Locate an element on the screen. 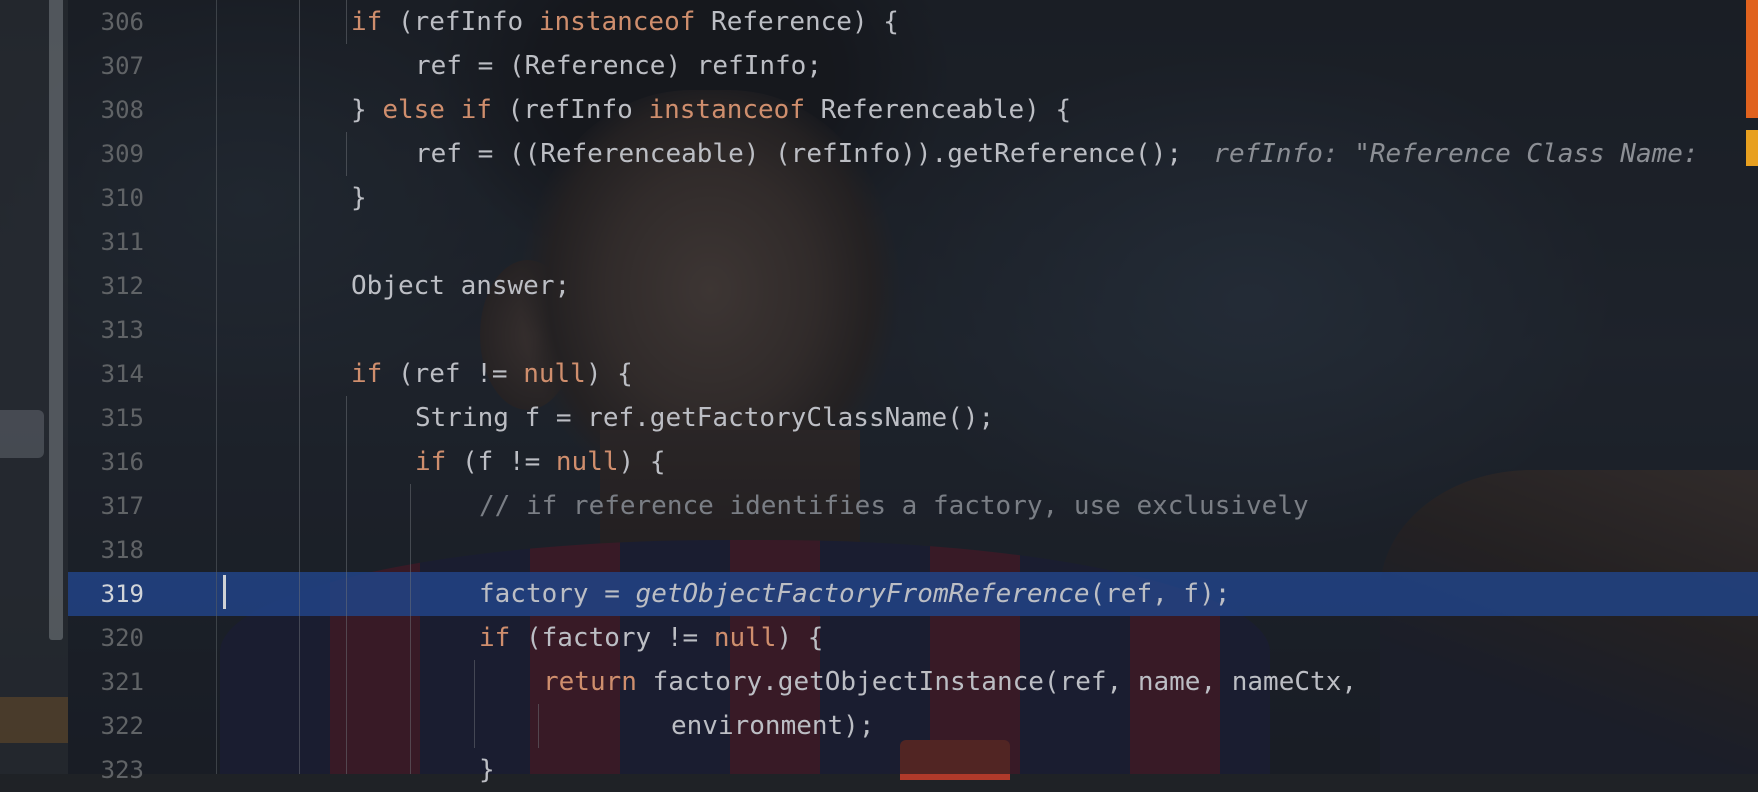  code-line: 316 if (f != null) { is located at coordinates (913, 462).